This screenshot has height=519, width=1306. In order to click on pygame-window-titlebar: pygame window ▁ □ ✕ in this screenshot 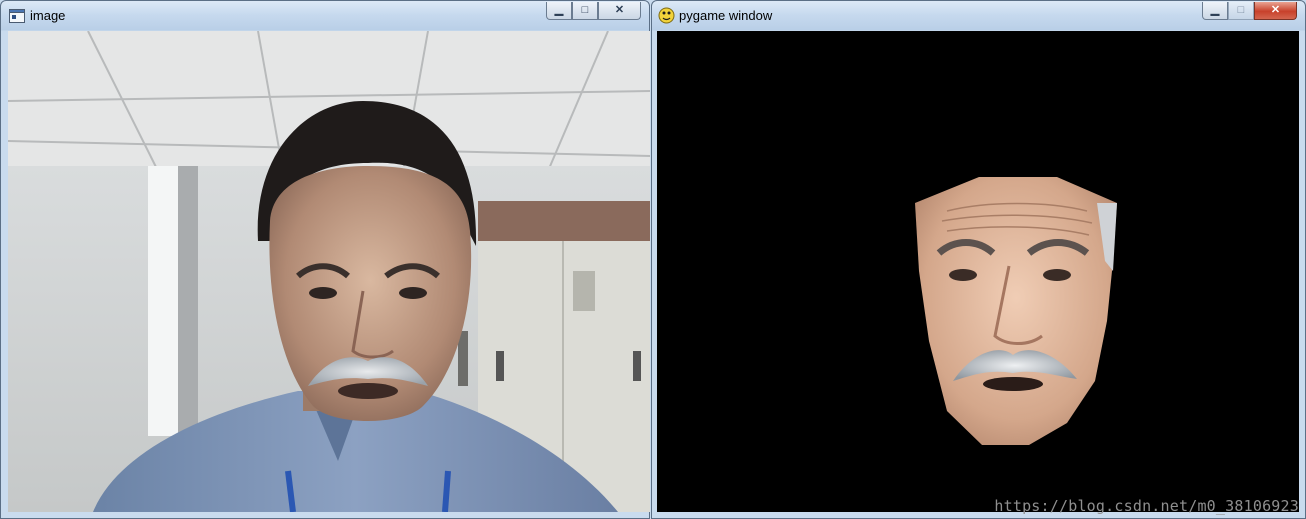, I will do `click(978, 15)`.